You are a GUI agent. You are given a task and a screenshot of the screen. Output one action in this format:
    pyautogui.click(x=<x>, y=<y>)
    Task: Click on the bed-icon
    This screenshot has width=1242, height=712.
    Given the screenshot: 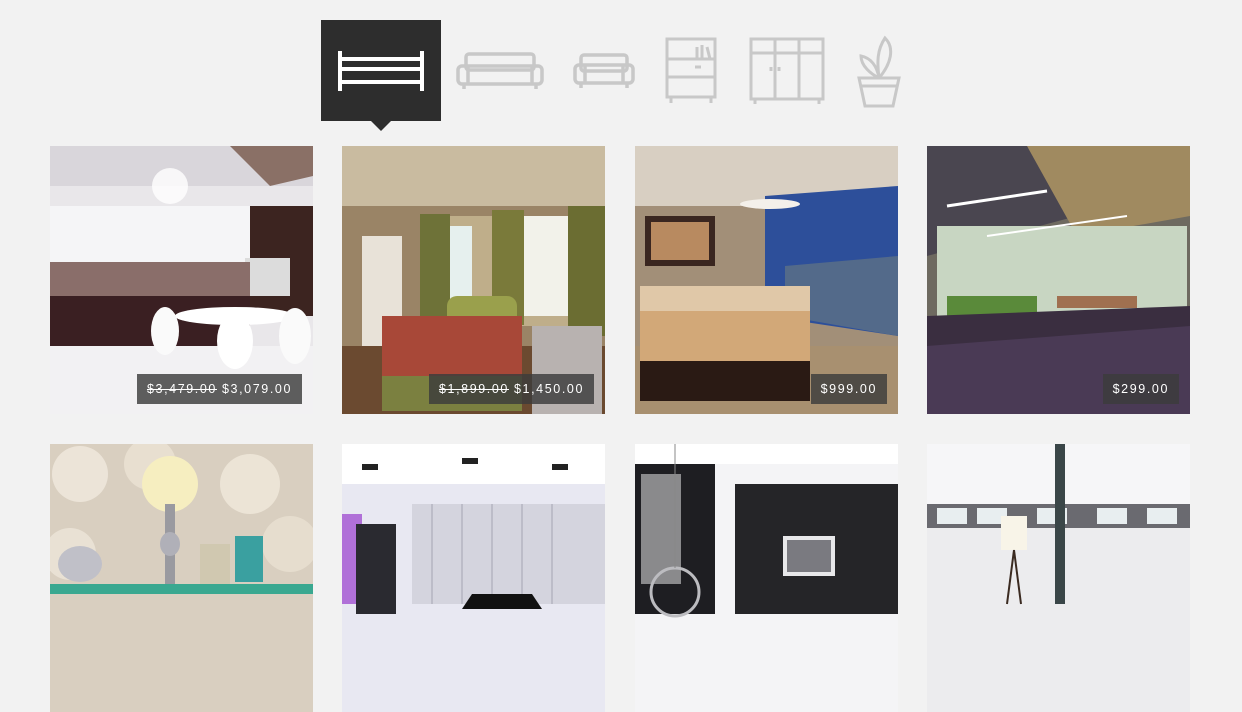 What is the action you would take?
    pyautogui.click(x=381, y=70)
    